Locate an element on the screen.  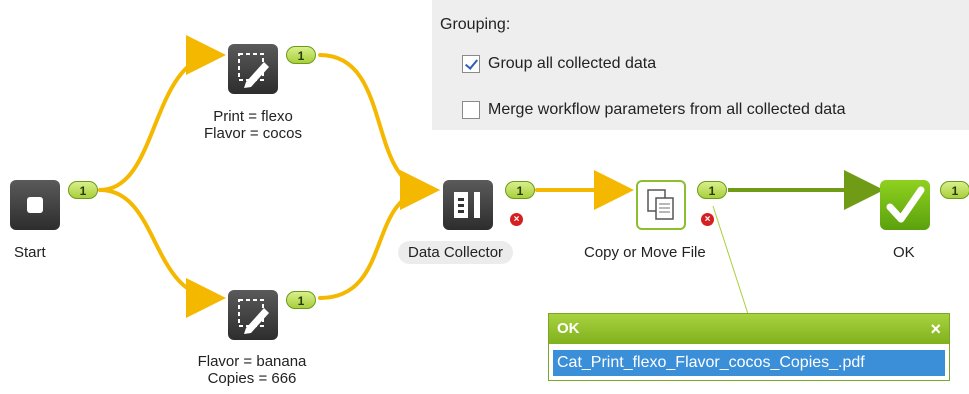
copy-move-badge: 1 is located at coordinates (712, 190).